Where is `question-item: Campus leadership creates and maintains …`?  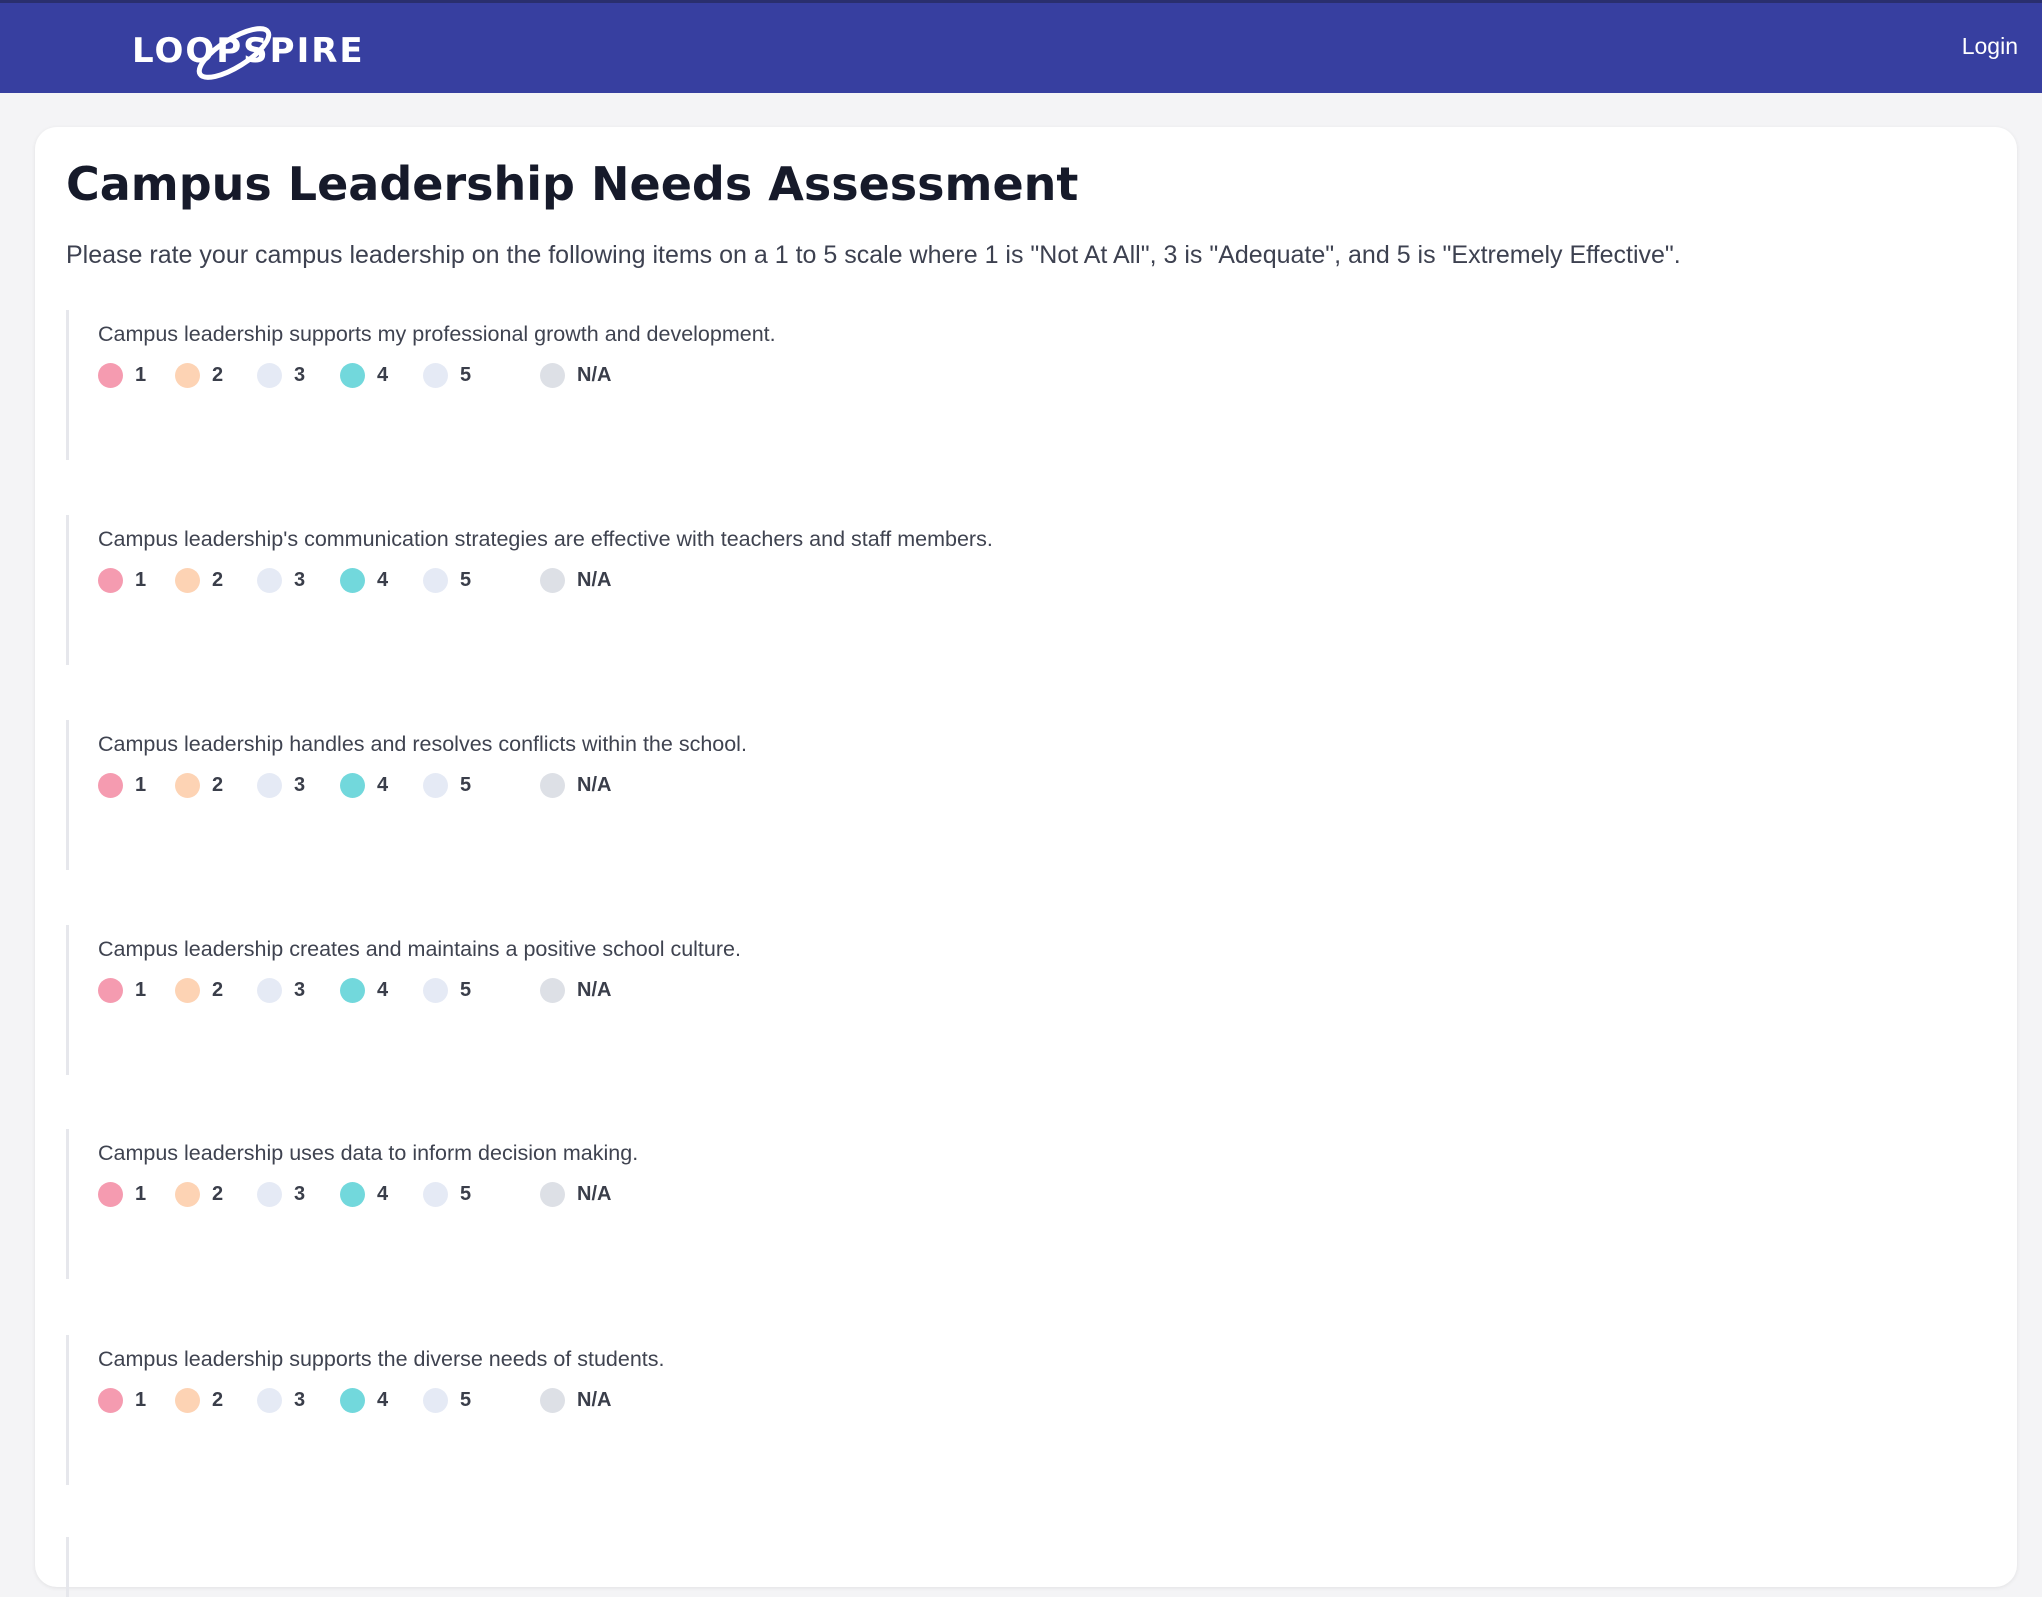 question-item: Campus leadership creates and maintains … is located at coordinates (666, 1000).